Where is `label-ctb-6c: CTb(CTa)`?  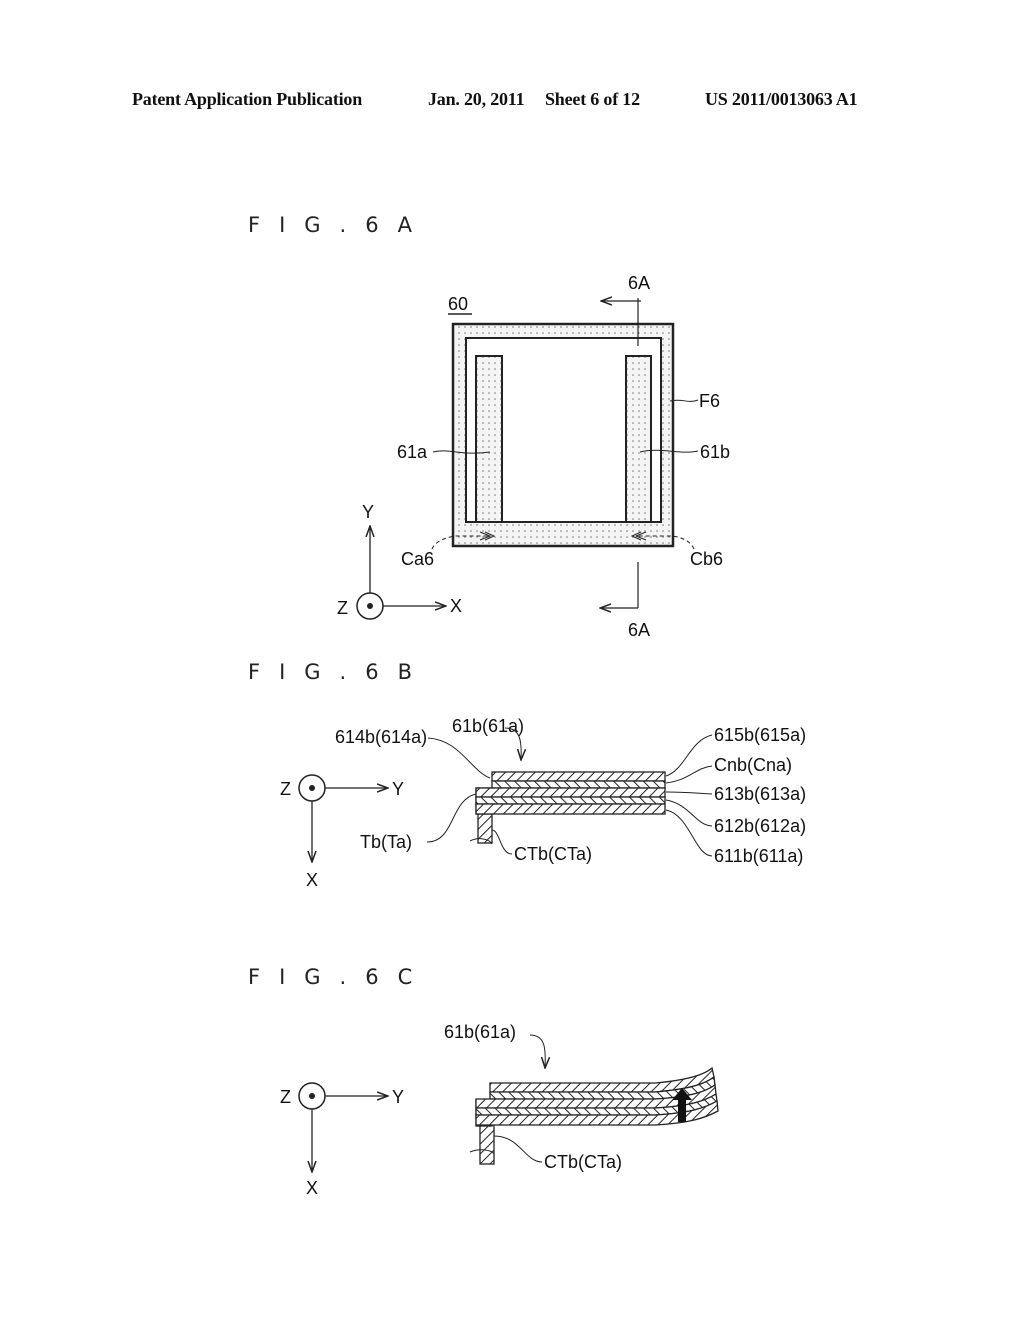 label-ctb-6c: CTb(CTa) is located at coordinates (583, 1162).